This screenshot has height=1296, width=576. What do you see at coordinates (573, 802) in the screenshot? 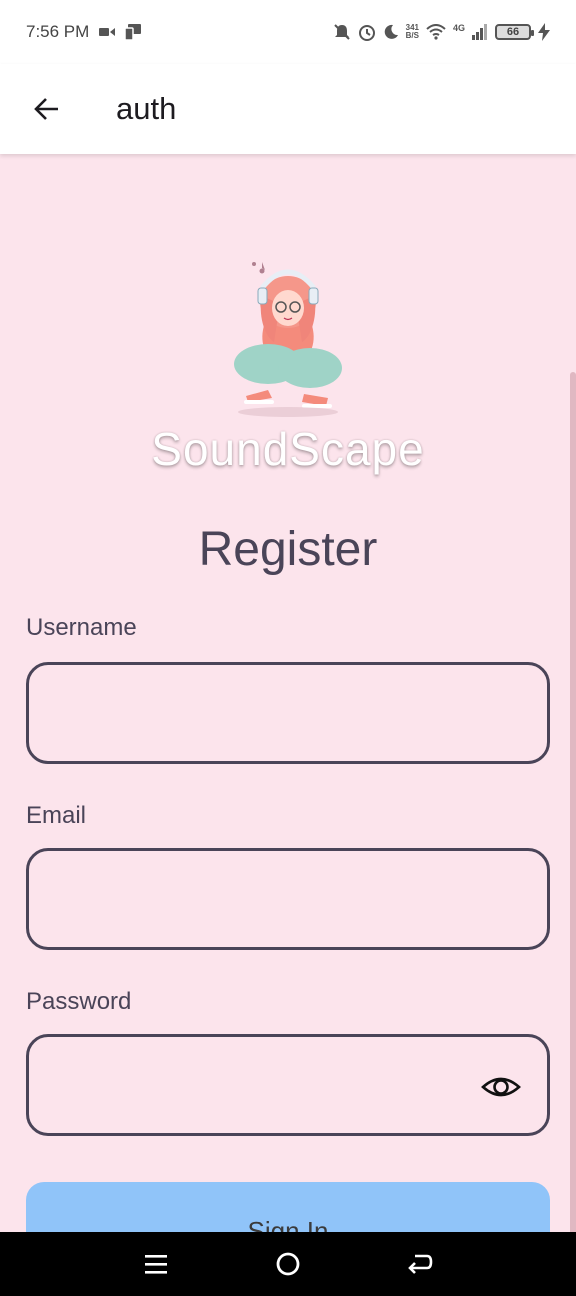
I see `scrollbar-track` at bounding box center [573, 802].